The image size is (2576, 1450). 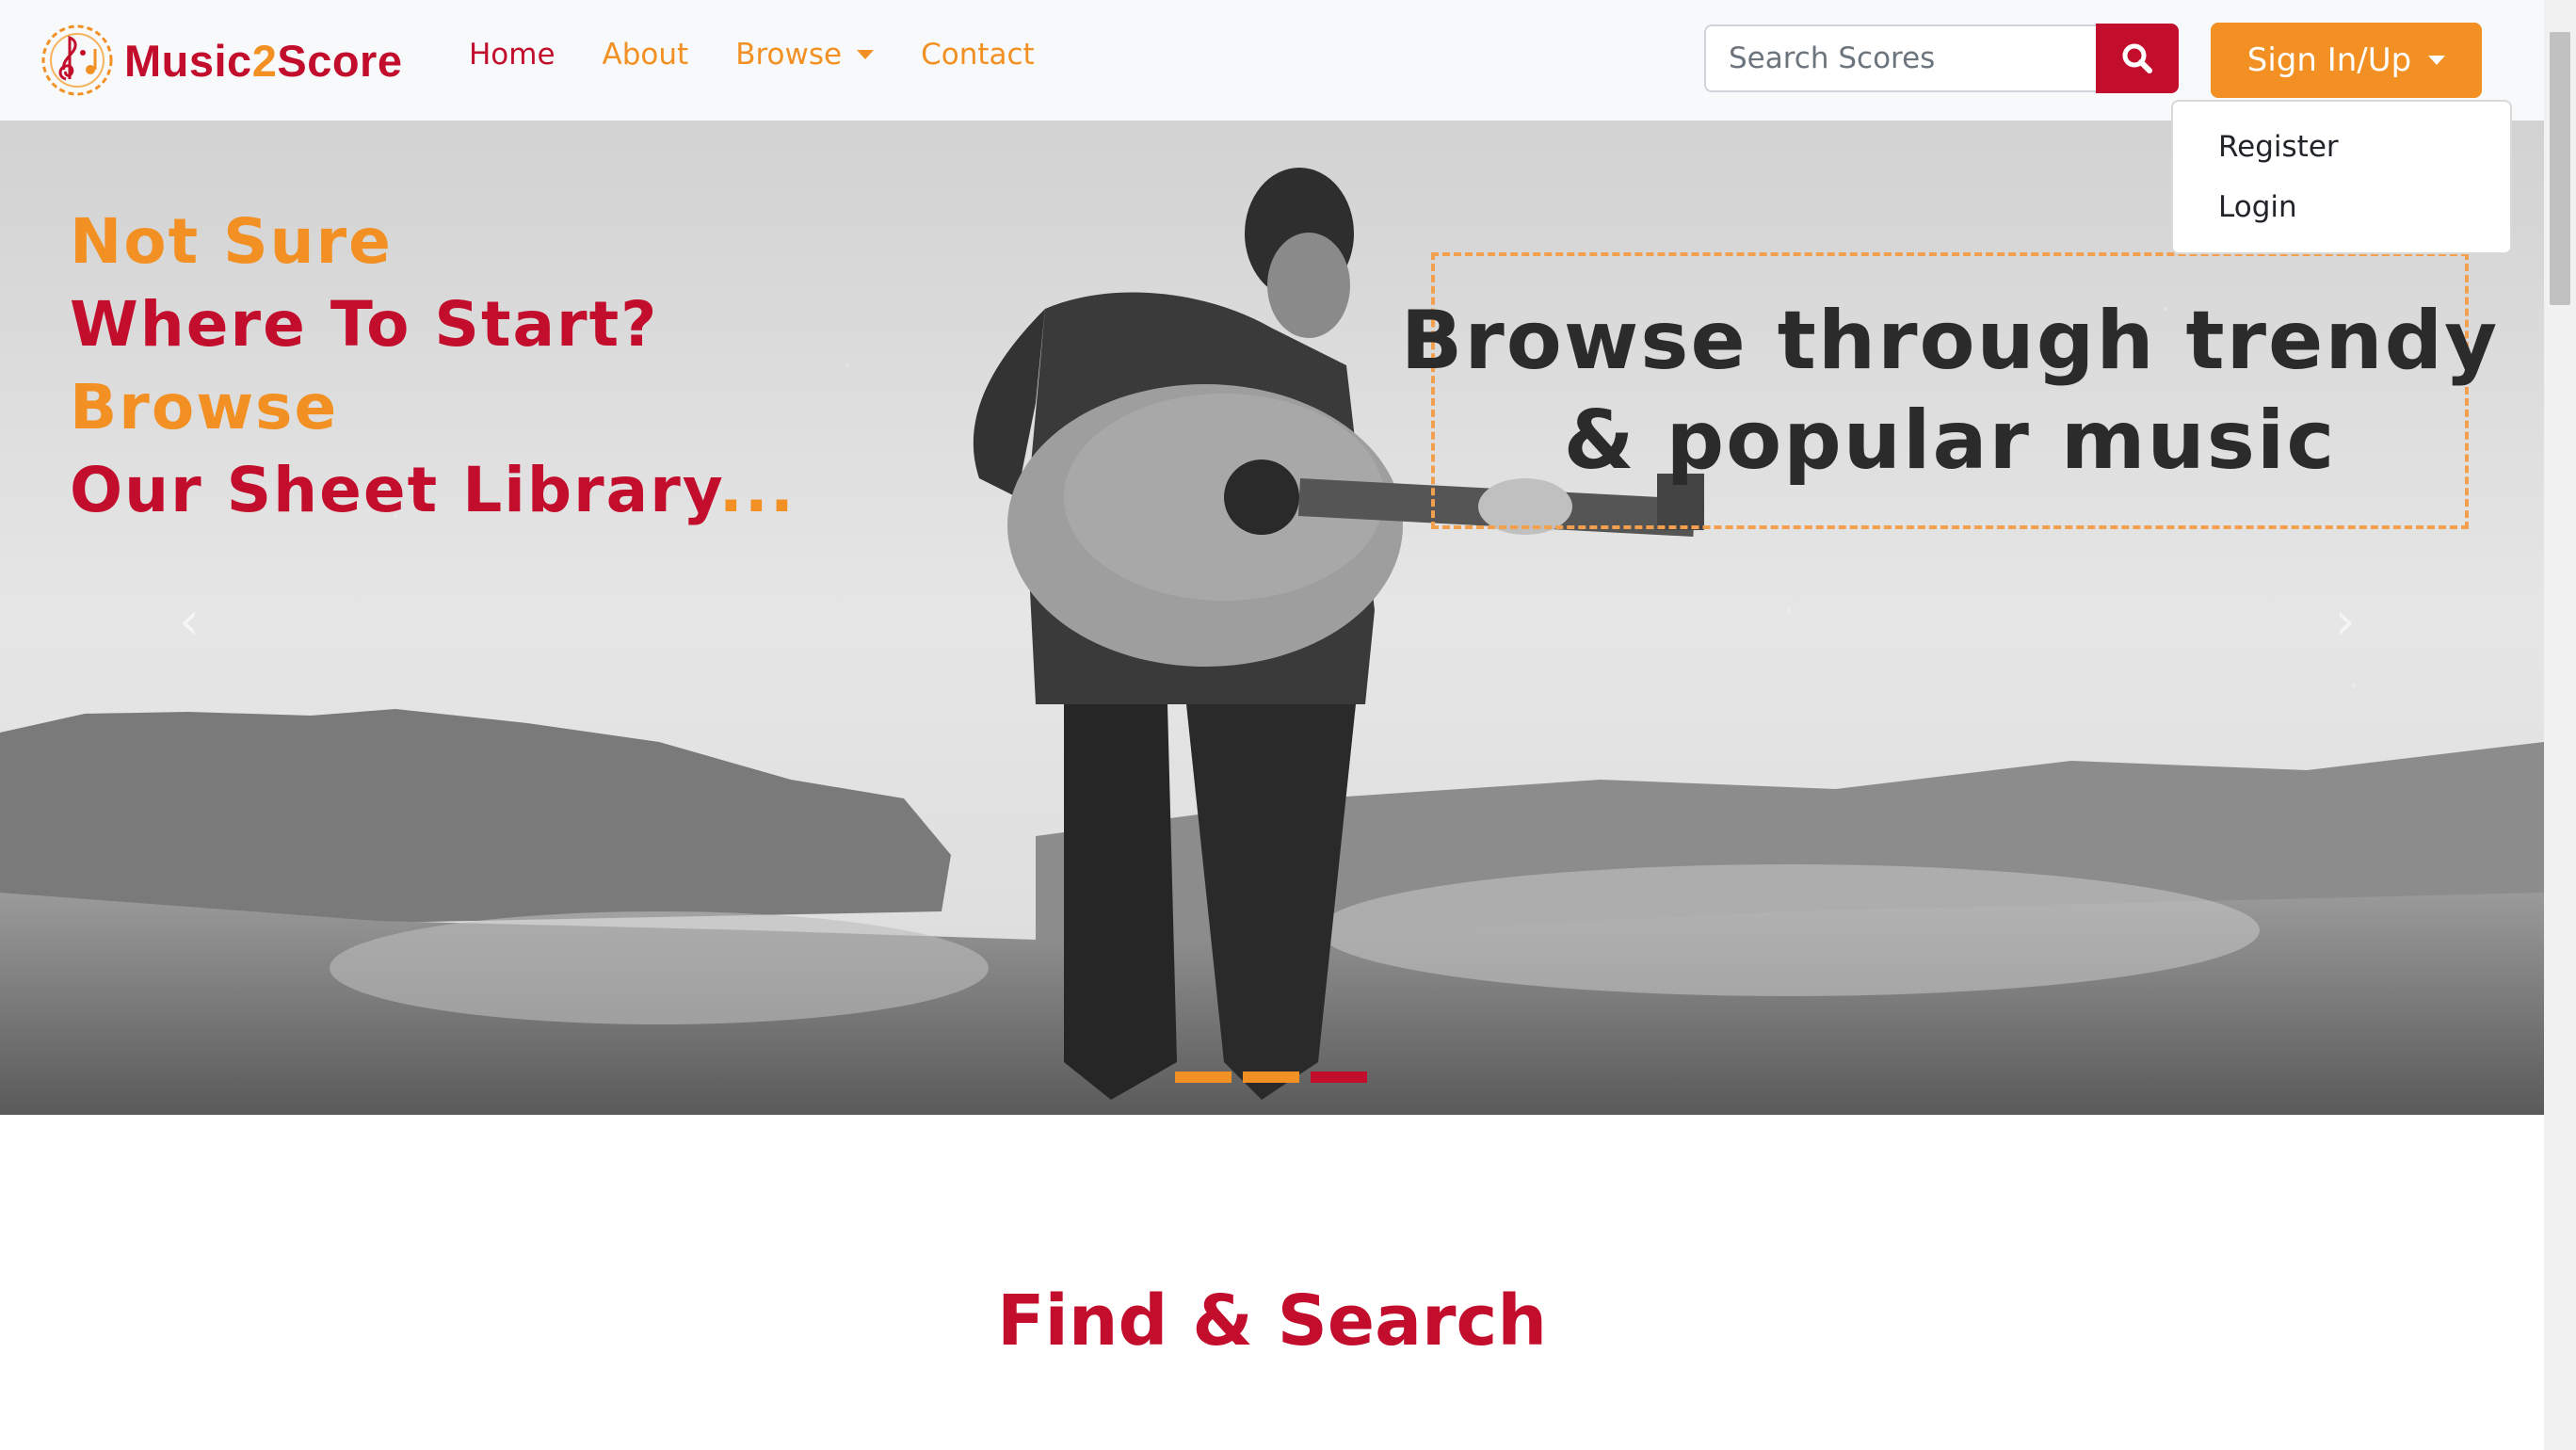 What do you see at coordinates (978, 55) in the screenshot?
I see `nav-contact: Contact` at bounding box center [978, 55].